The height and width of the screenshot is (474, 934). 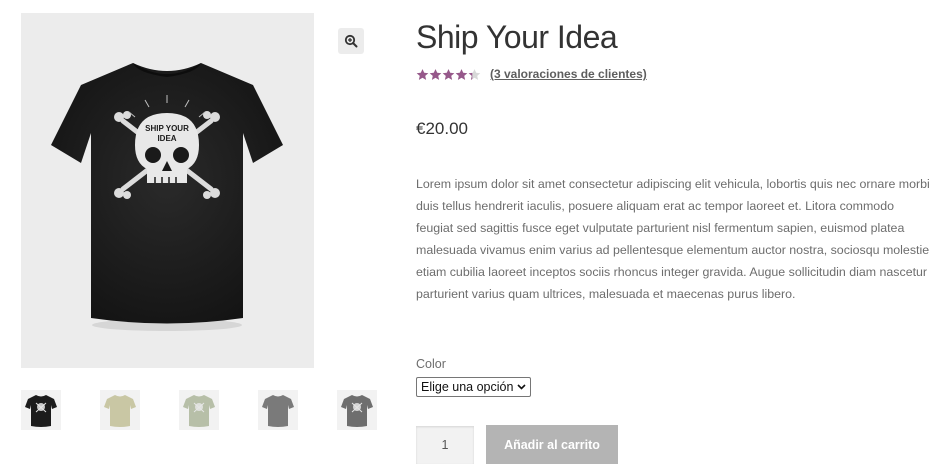 What do you see at coordinates (167, 128) in the screenshot?
I see `graphic-text: SHIP YOUR` at bounding box center [167, 128].